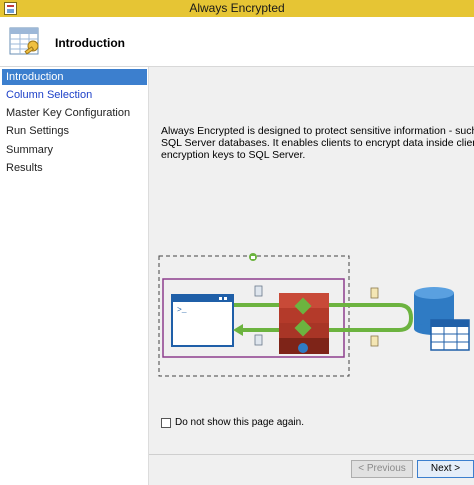 The image size is (474, 485). What do you see at coordinates (442, 319) in the screenshot?
I see `sql-server-database-icon` at bounding box center [442, 319].